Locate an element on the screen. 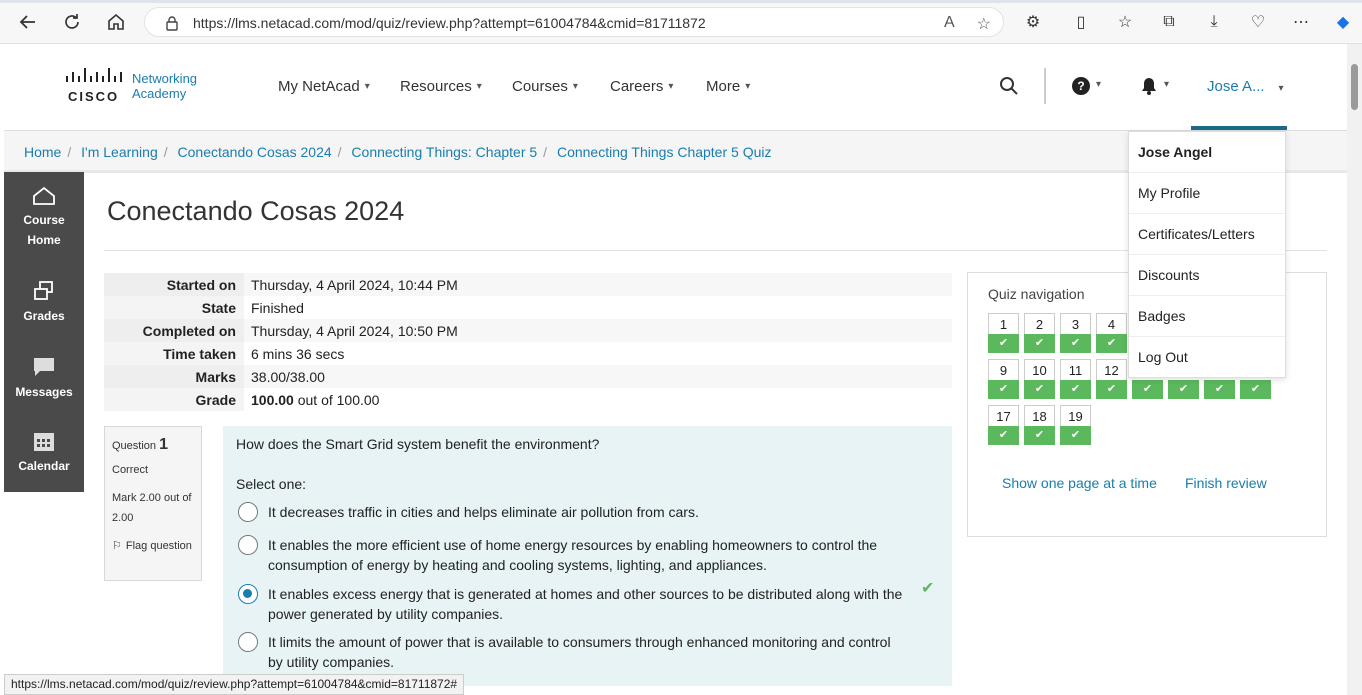 This screenshot has height=695, width=1362. scroll-thumb is located at coordinates (1354, 87).